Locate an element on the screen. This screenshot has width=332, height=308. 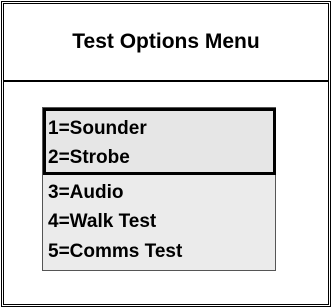
menu-item-audio: 3=Audio is located at coordinates (85, 193).